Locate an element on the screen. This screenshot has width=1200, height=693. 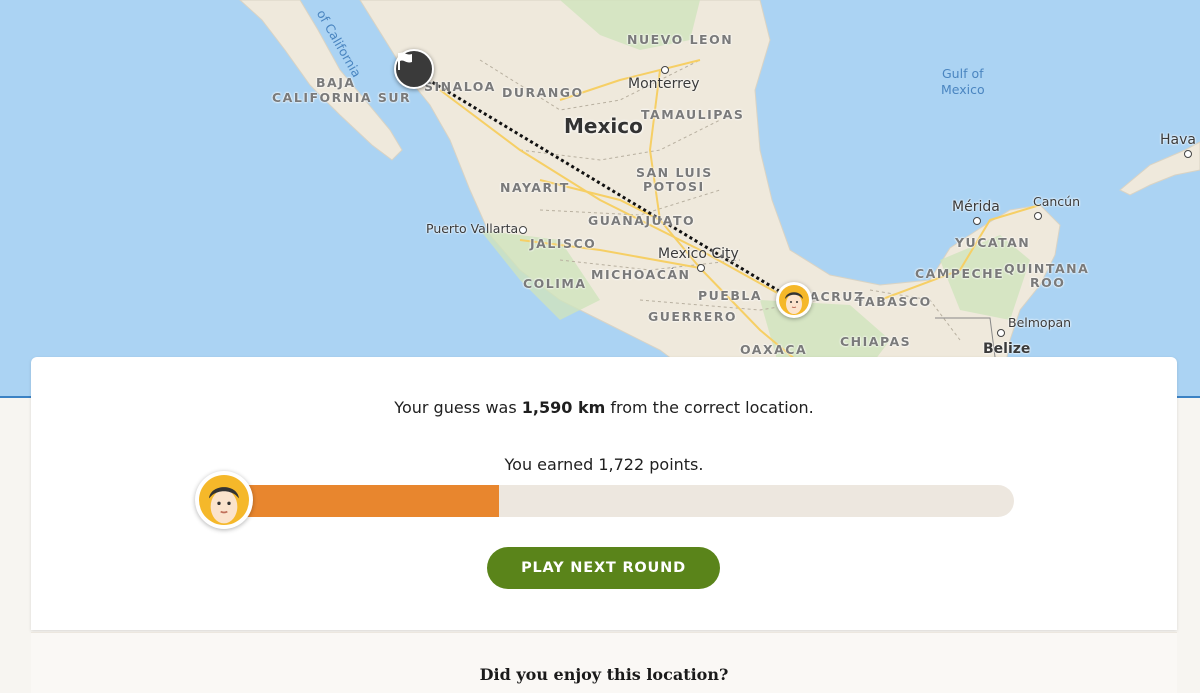
nayarit-label: NAYARIT is located at coordinates (535, 187).